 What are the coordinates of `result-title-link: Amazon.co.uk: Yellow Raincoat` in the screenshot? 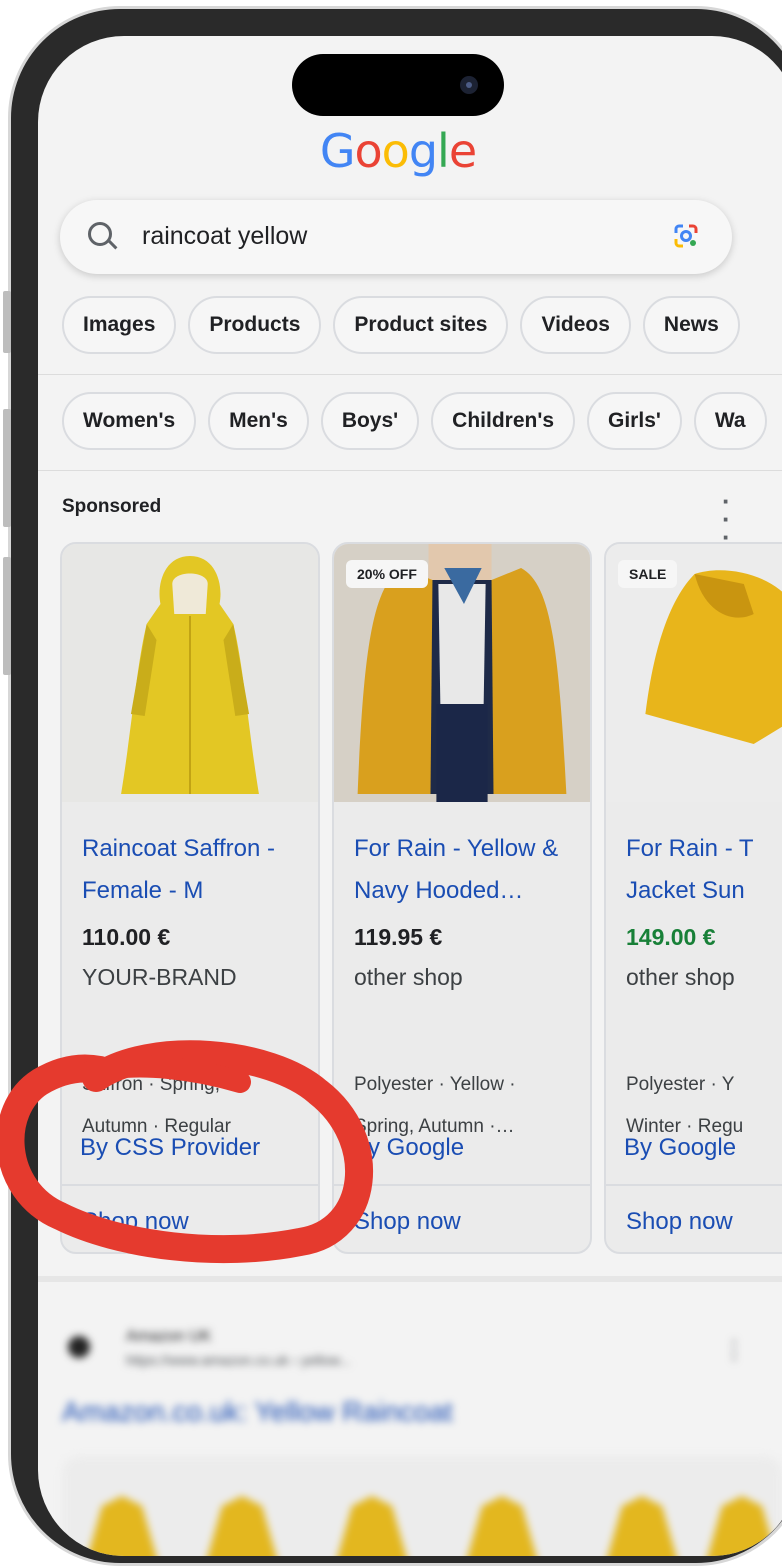 It's located at (257, 1412).